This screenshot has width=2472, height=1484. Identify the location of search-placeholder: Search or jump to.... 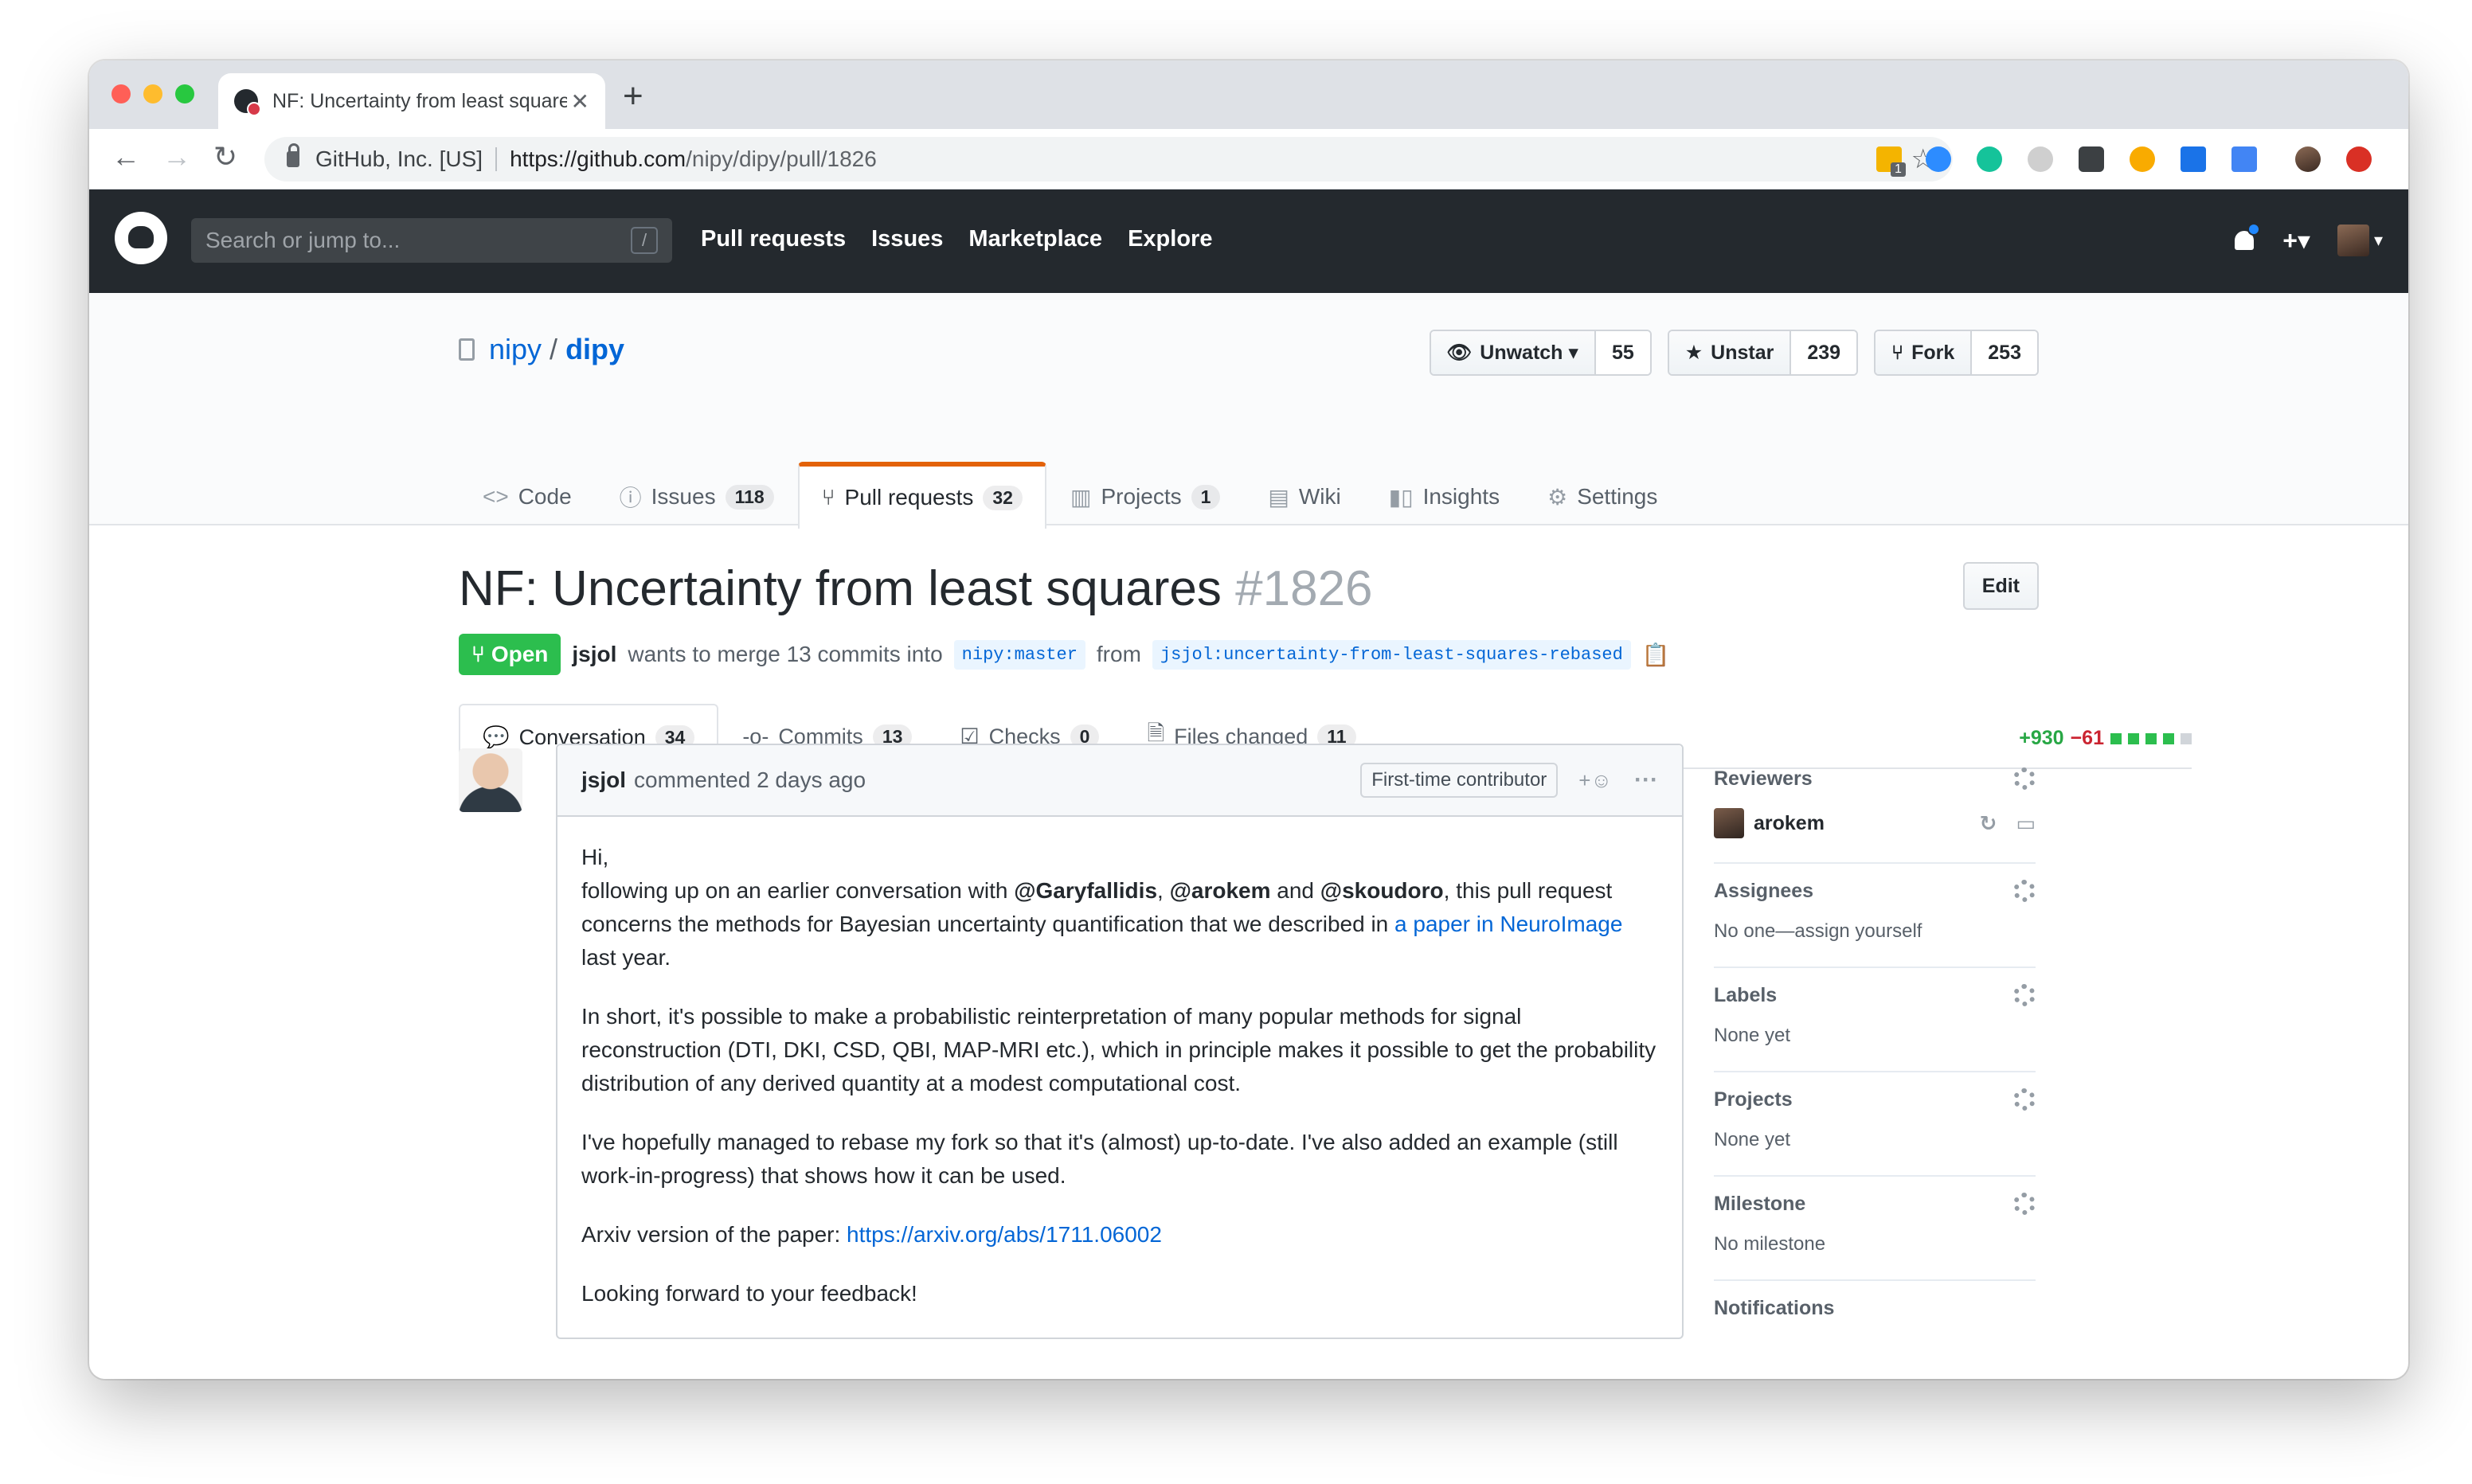
(303, 240).